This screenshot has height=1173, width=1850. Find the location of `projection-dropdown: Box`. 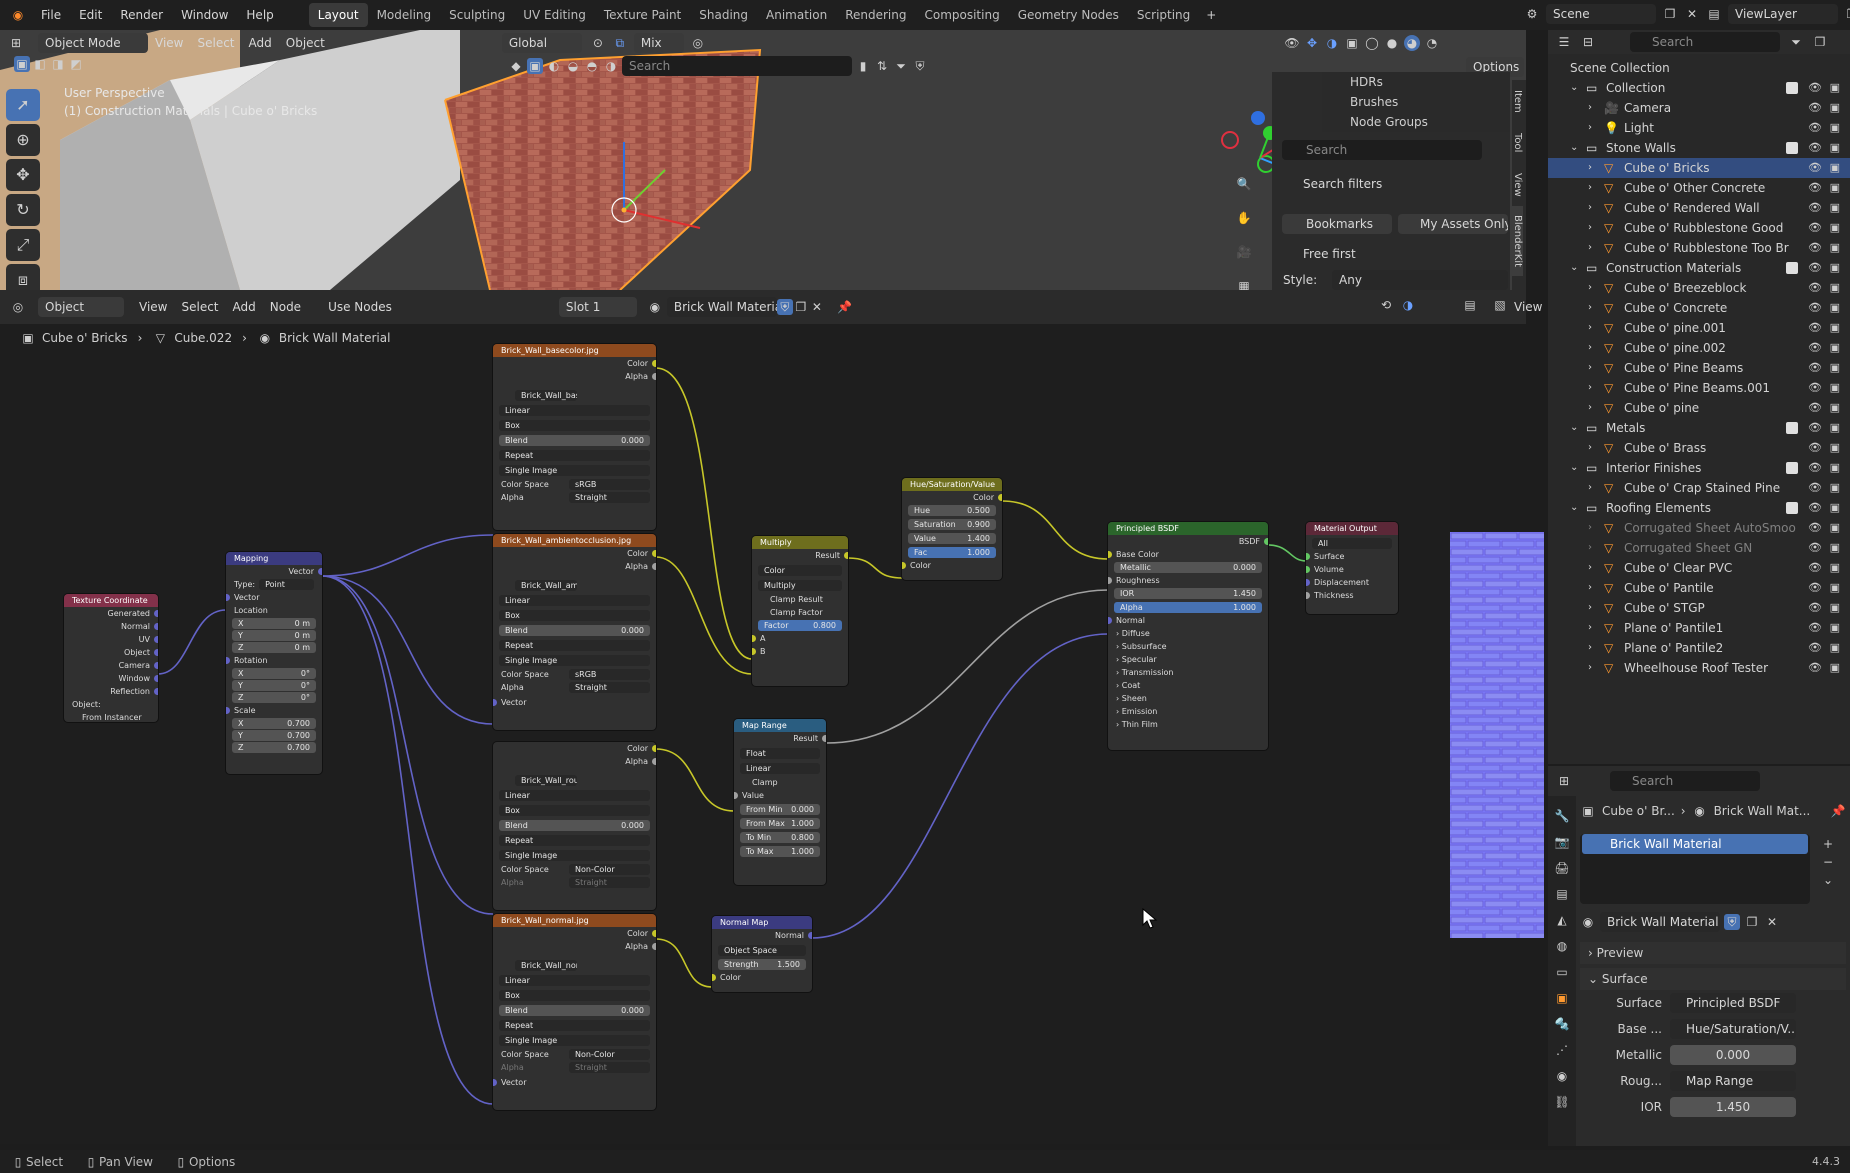

projection-dropdown: Box is located at coordinates (574, 615).